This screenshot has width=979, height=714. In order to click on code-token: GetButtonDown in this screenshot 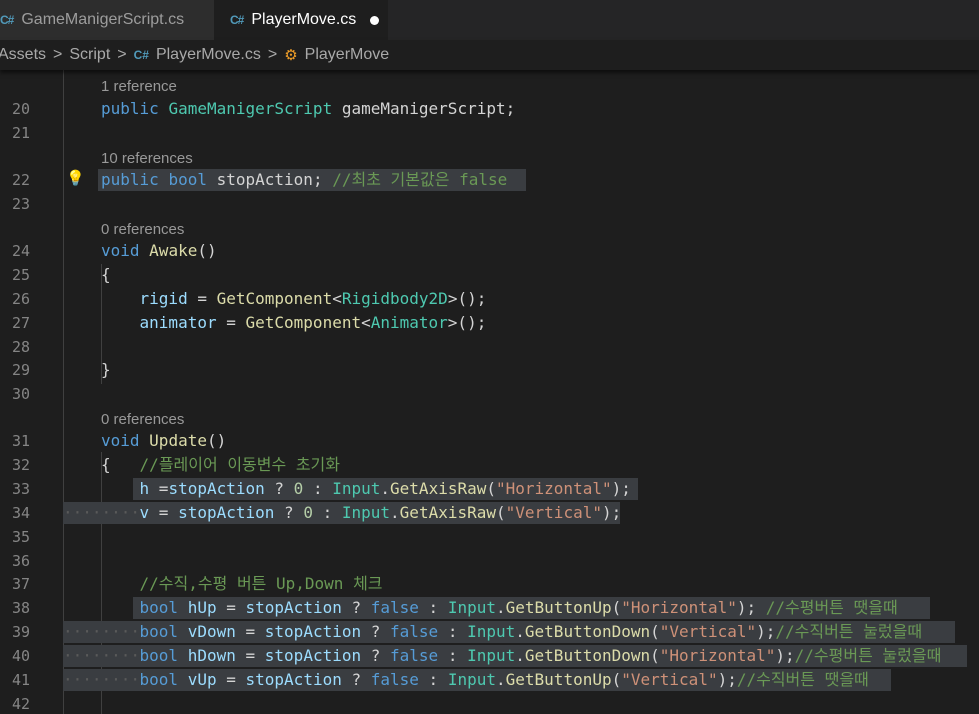, I will do `click(587, 655)`.